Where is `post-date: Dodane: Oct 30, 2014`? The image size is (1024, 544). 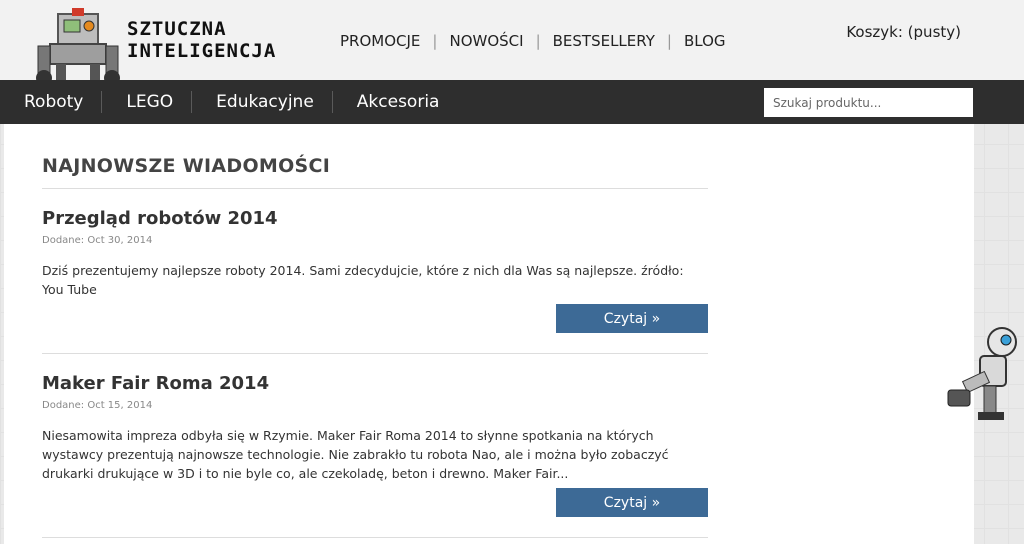 post-date: Dodane: Oct 30, 2014 is located at coordinates (97, 240).